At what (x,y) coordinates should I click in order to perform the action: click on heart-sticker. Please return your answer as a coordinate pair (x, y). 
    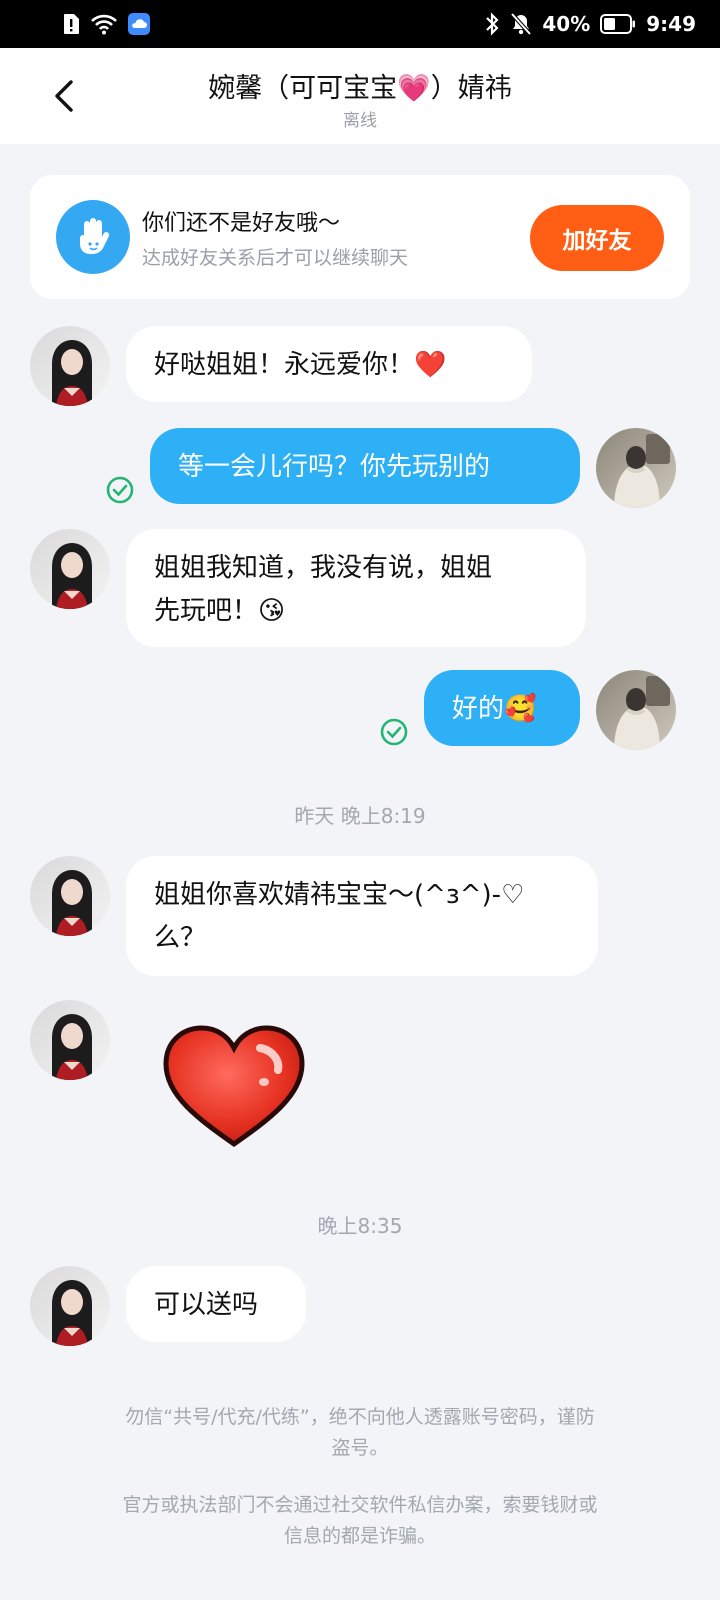
    Looking at the image, I should click on (234, 1086).